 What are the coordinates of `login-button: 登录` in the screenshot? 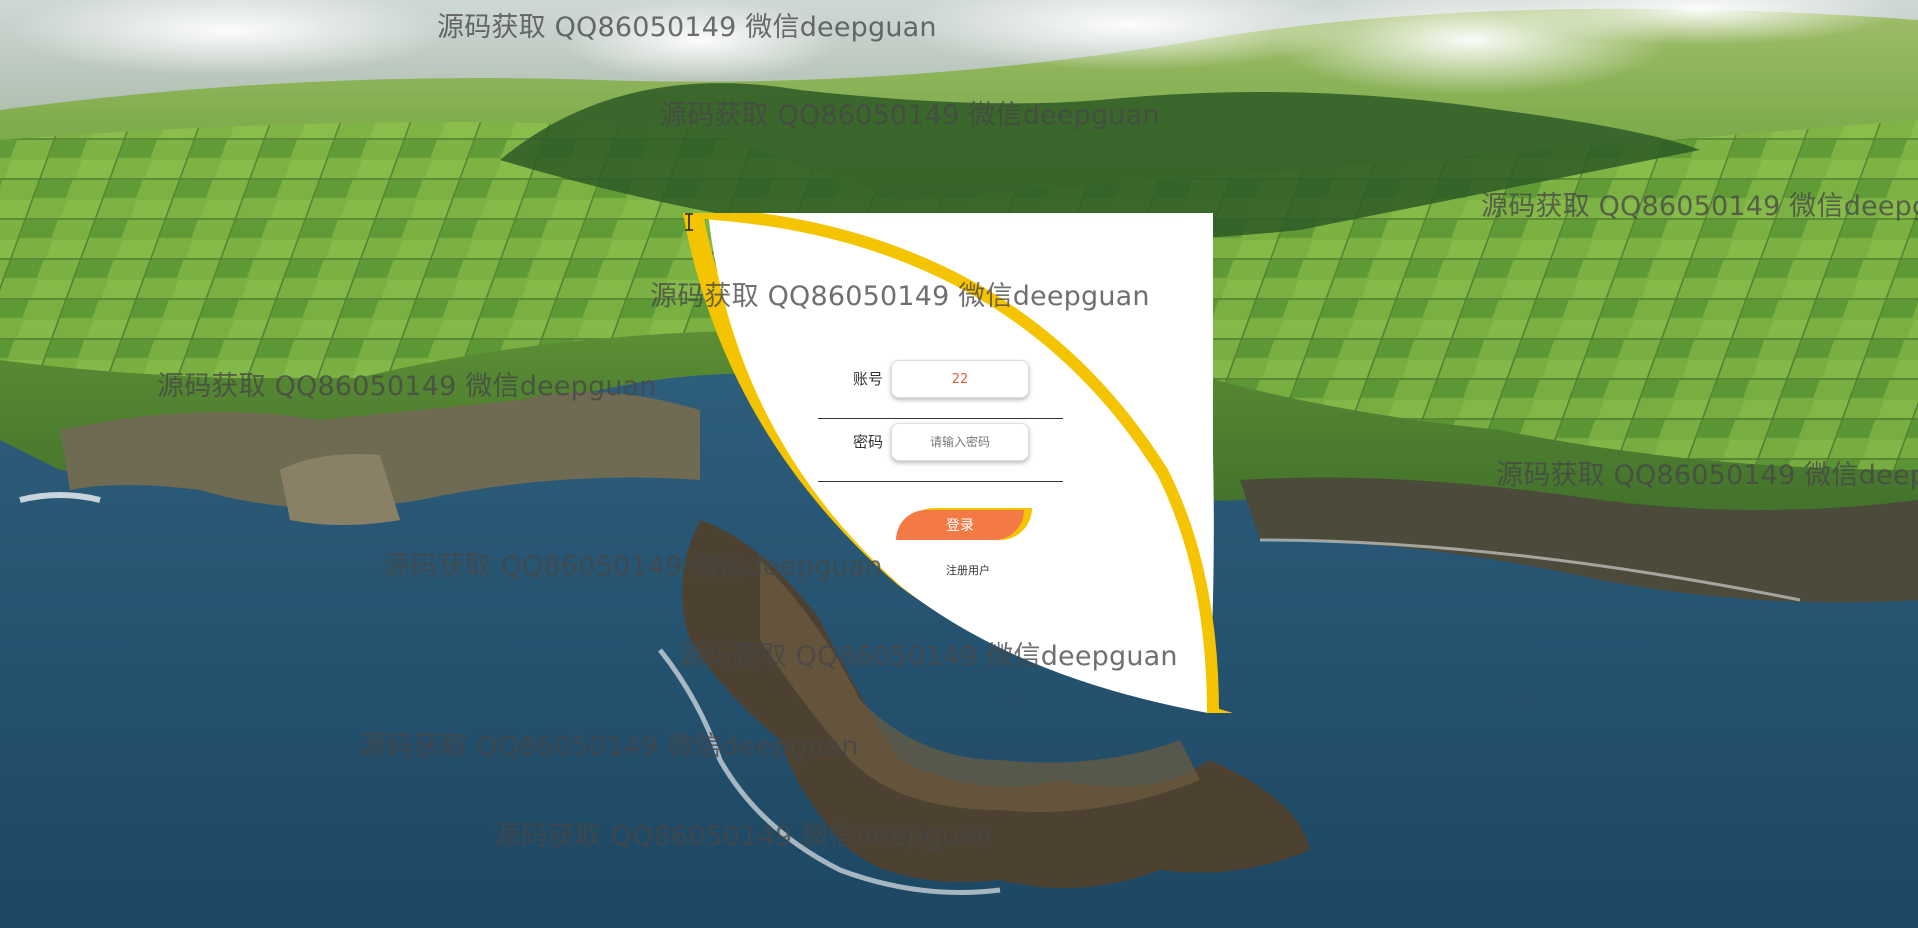 It's located at (964, 524).